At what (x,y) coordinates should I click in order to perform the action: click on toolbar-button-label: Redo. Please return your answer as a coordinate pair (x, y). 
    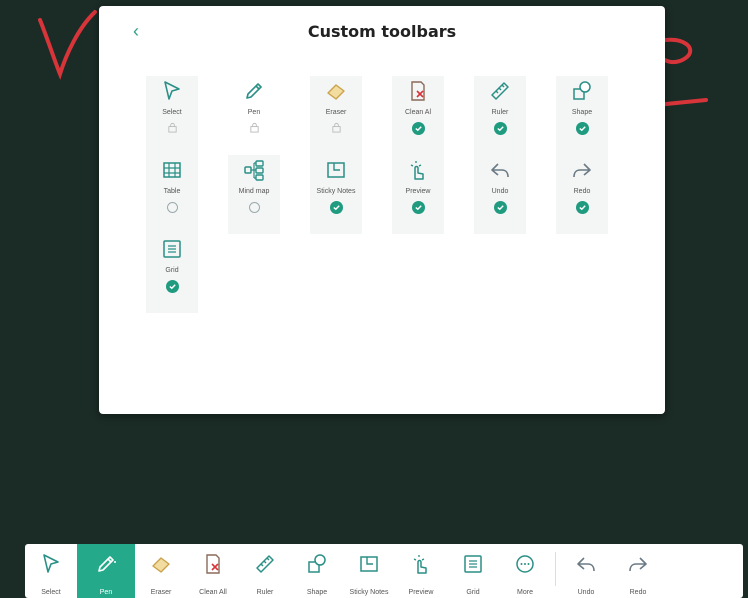
    Looking at the image, I should click on (638, 592).